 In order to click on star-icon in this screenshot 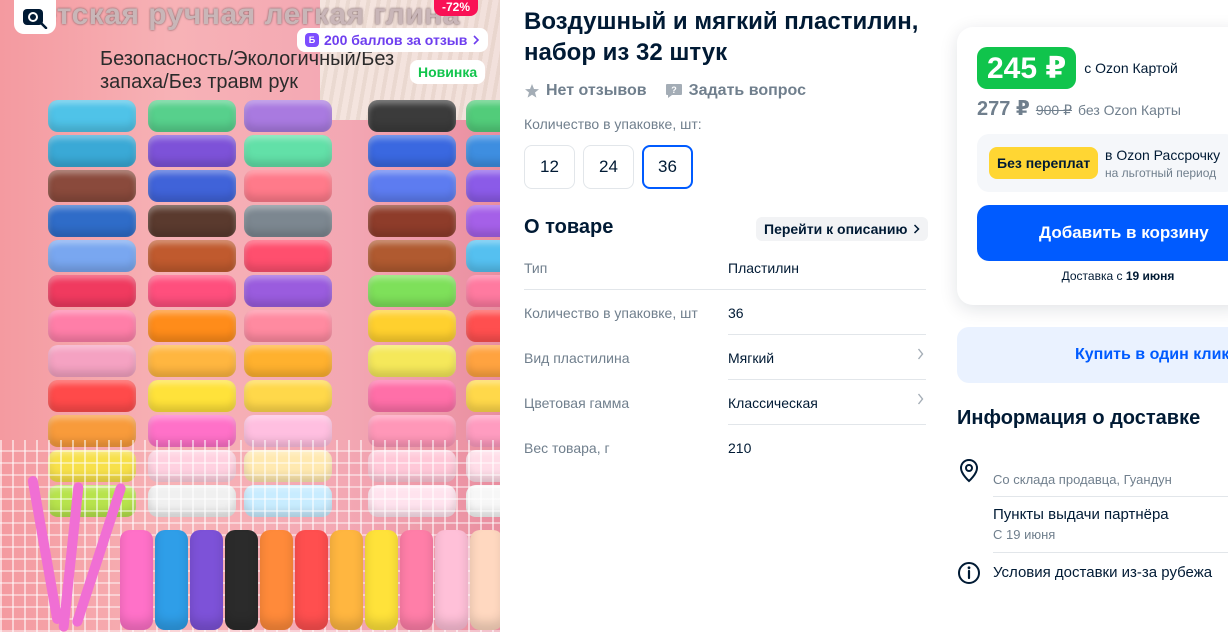, I will do `click(532, 91)`.